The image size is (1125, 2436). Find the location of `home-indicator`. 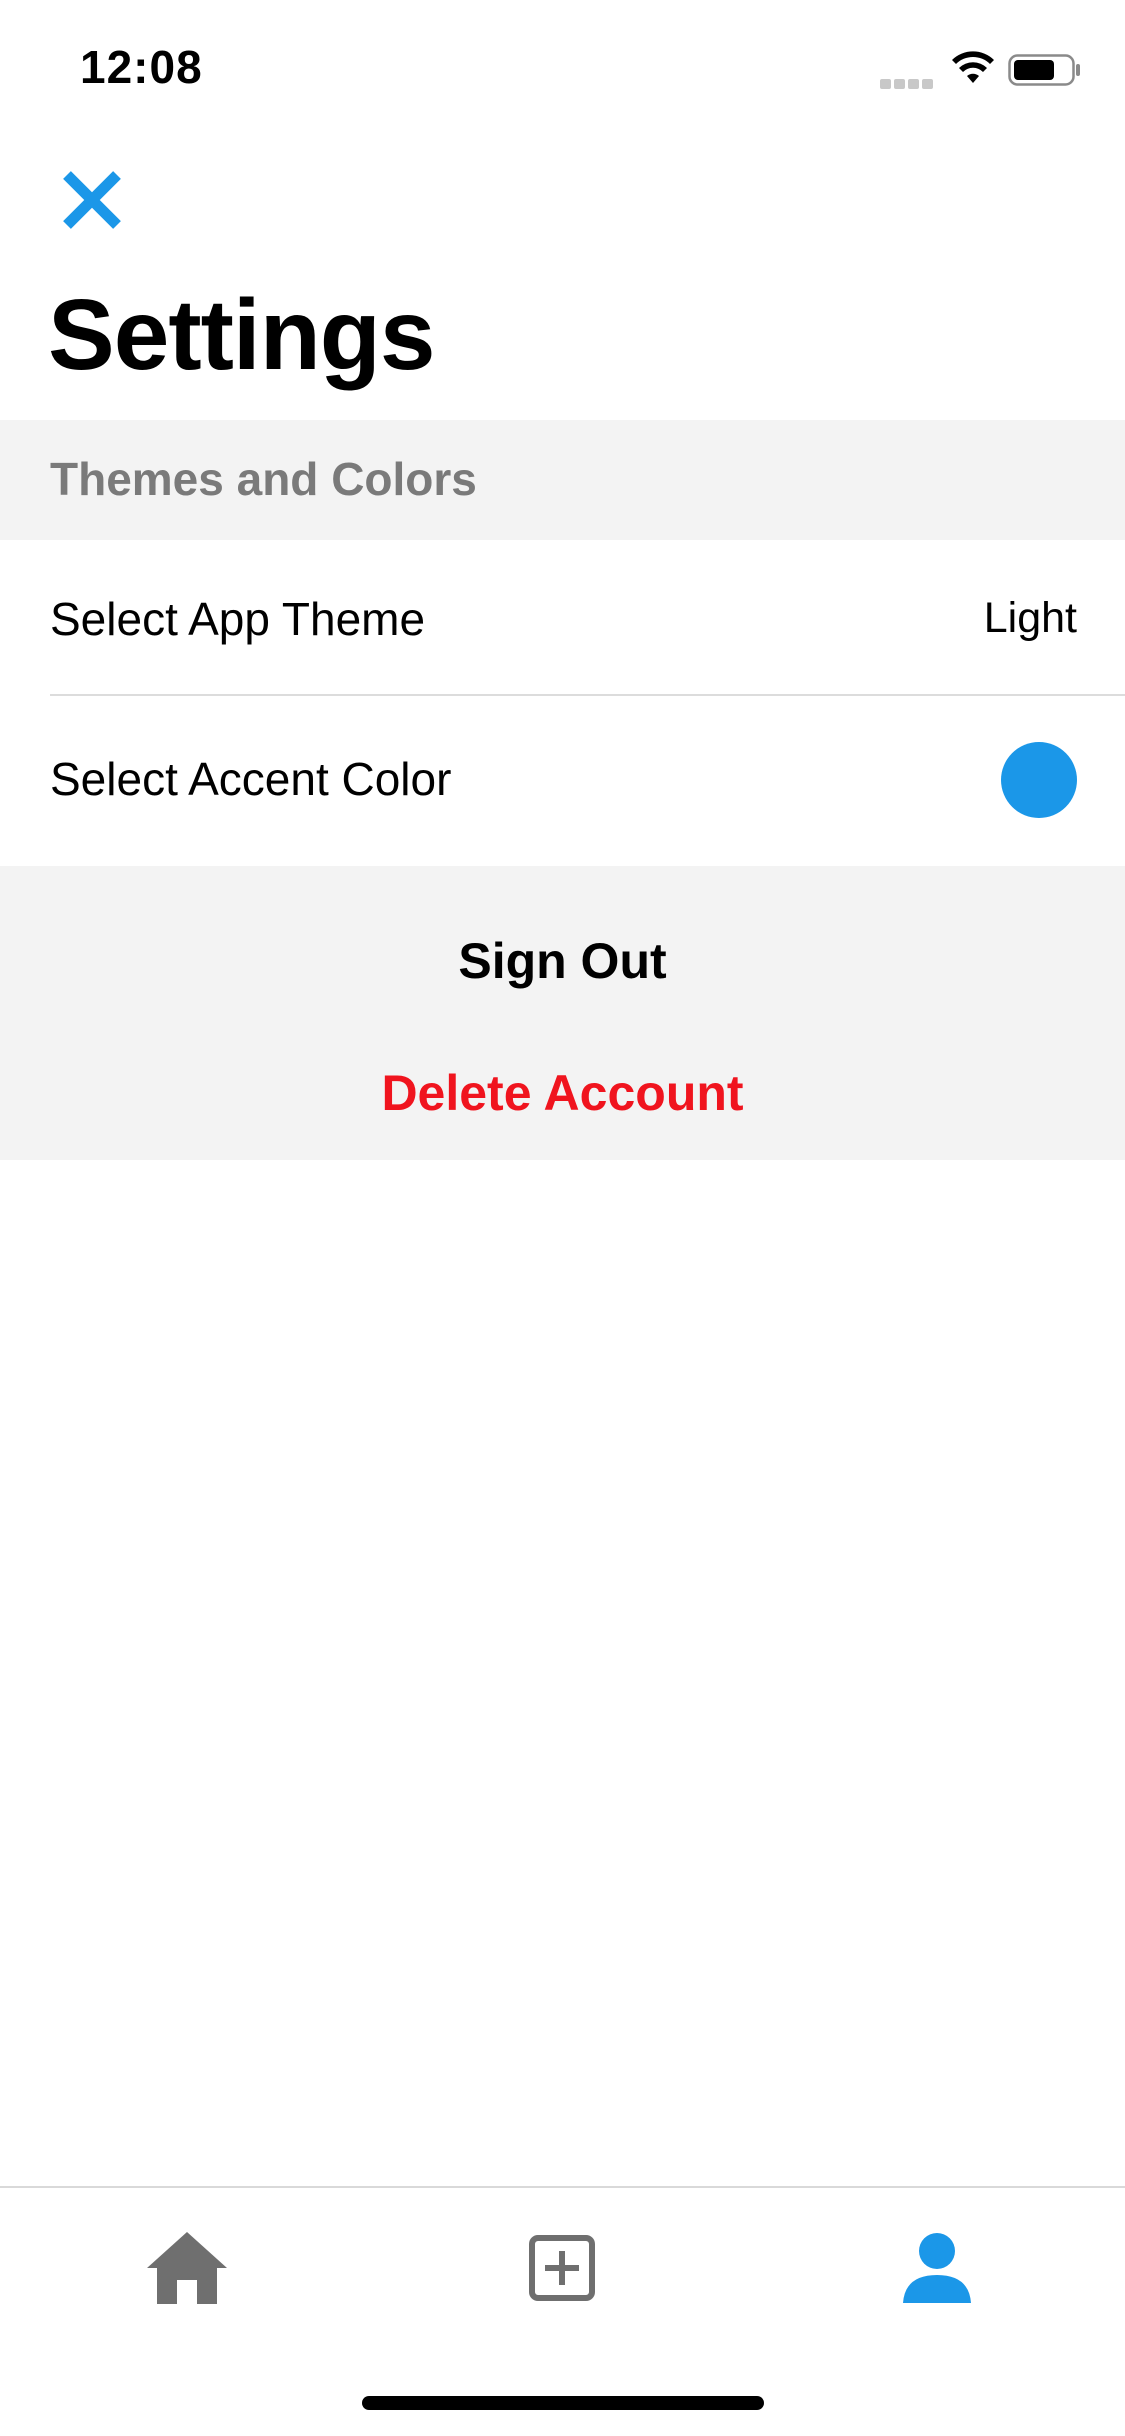

home-indicator is located at coordinates (563, 2403).